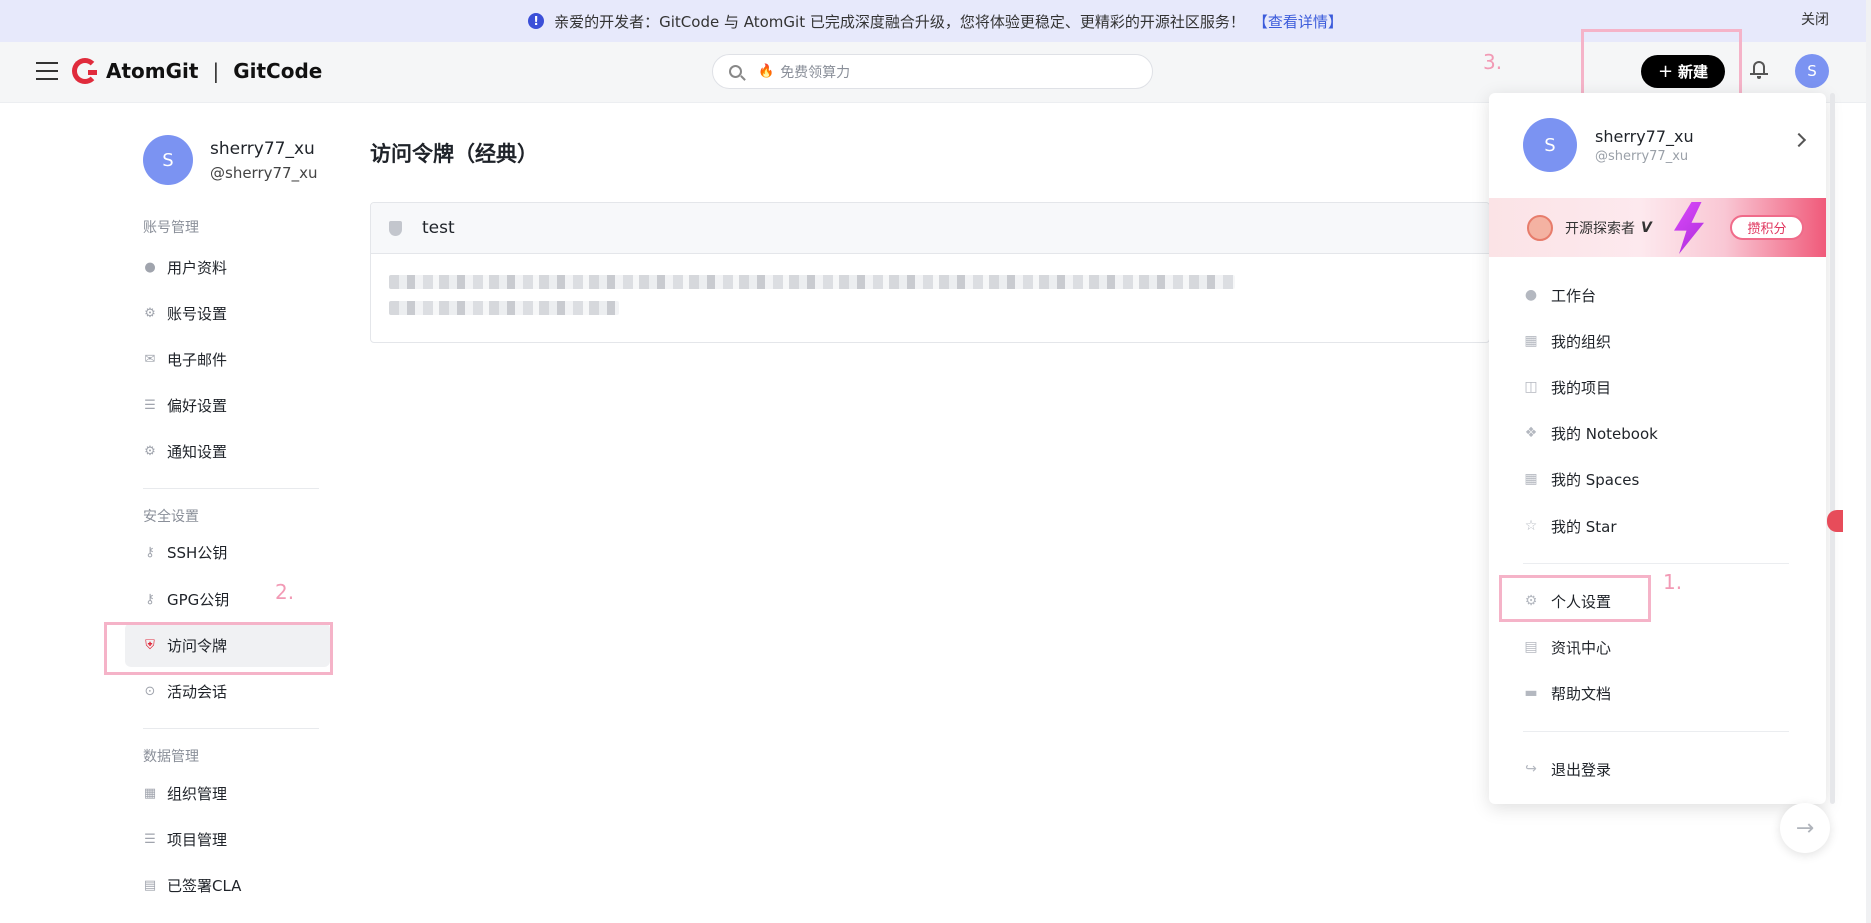 The width and height of the screenshot is (1871, 923). I want to click on page-scrollbar, so click(1868, 461).